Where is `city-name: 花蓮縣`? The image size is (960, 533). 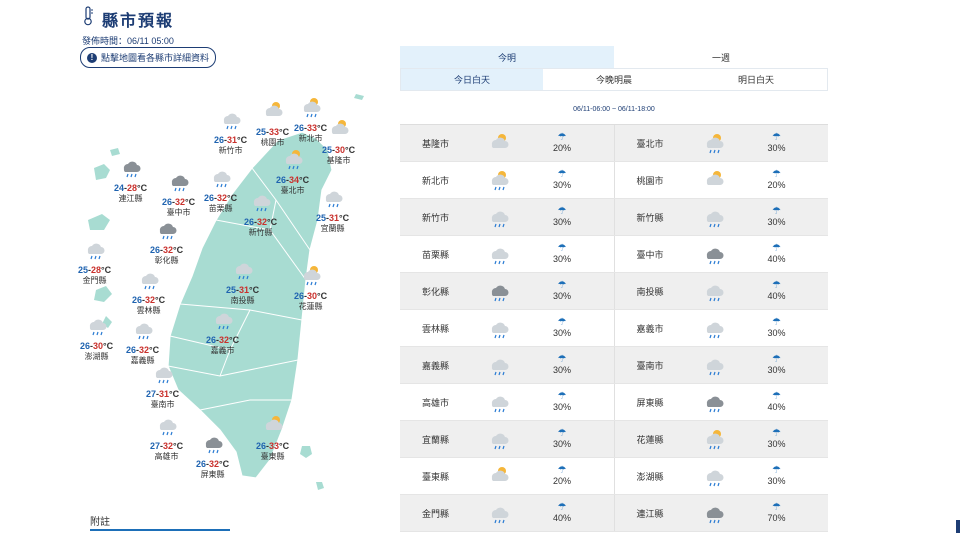 city-name: 花蓮縣 is located at coordinates (658, 439).